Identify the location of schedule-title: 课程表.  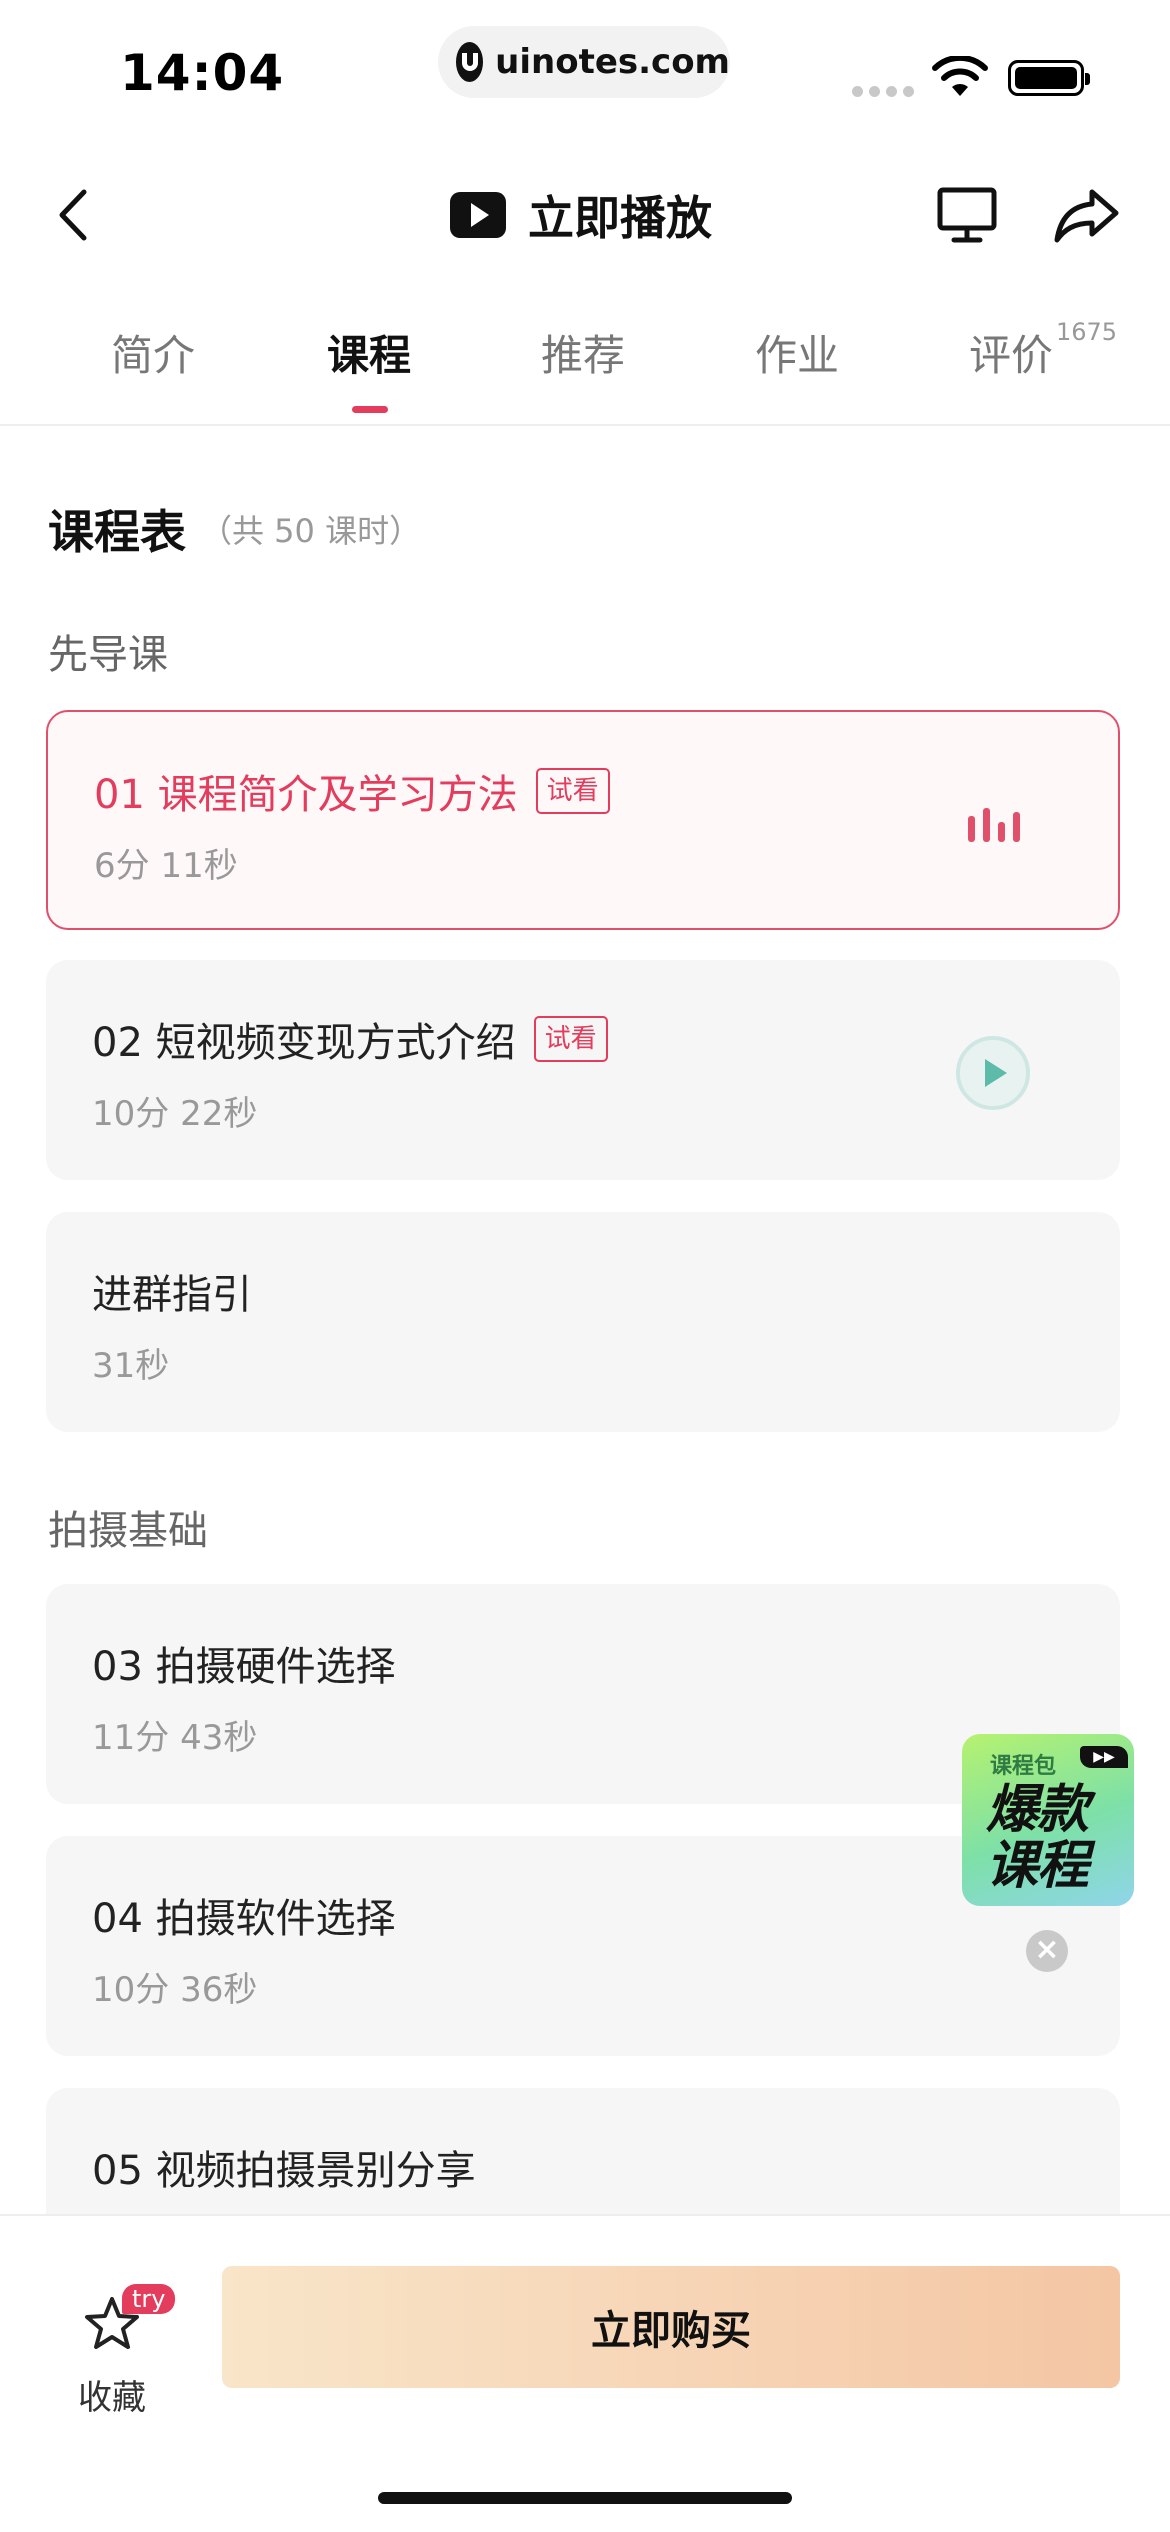
(117, 532).